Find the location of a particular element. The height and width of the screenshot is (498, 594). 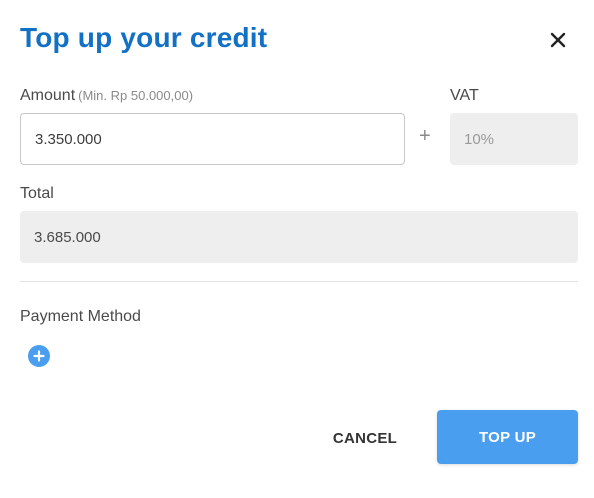

close-button is located at coordinates (558, 40).